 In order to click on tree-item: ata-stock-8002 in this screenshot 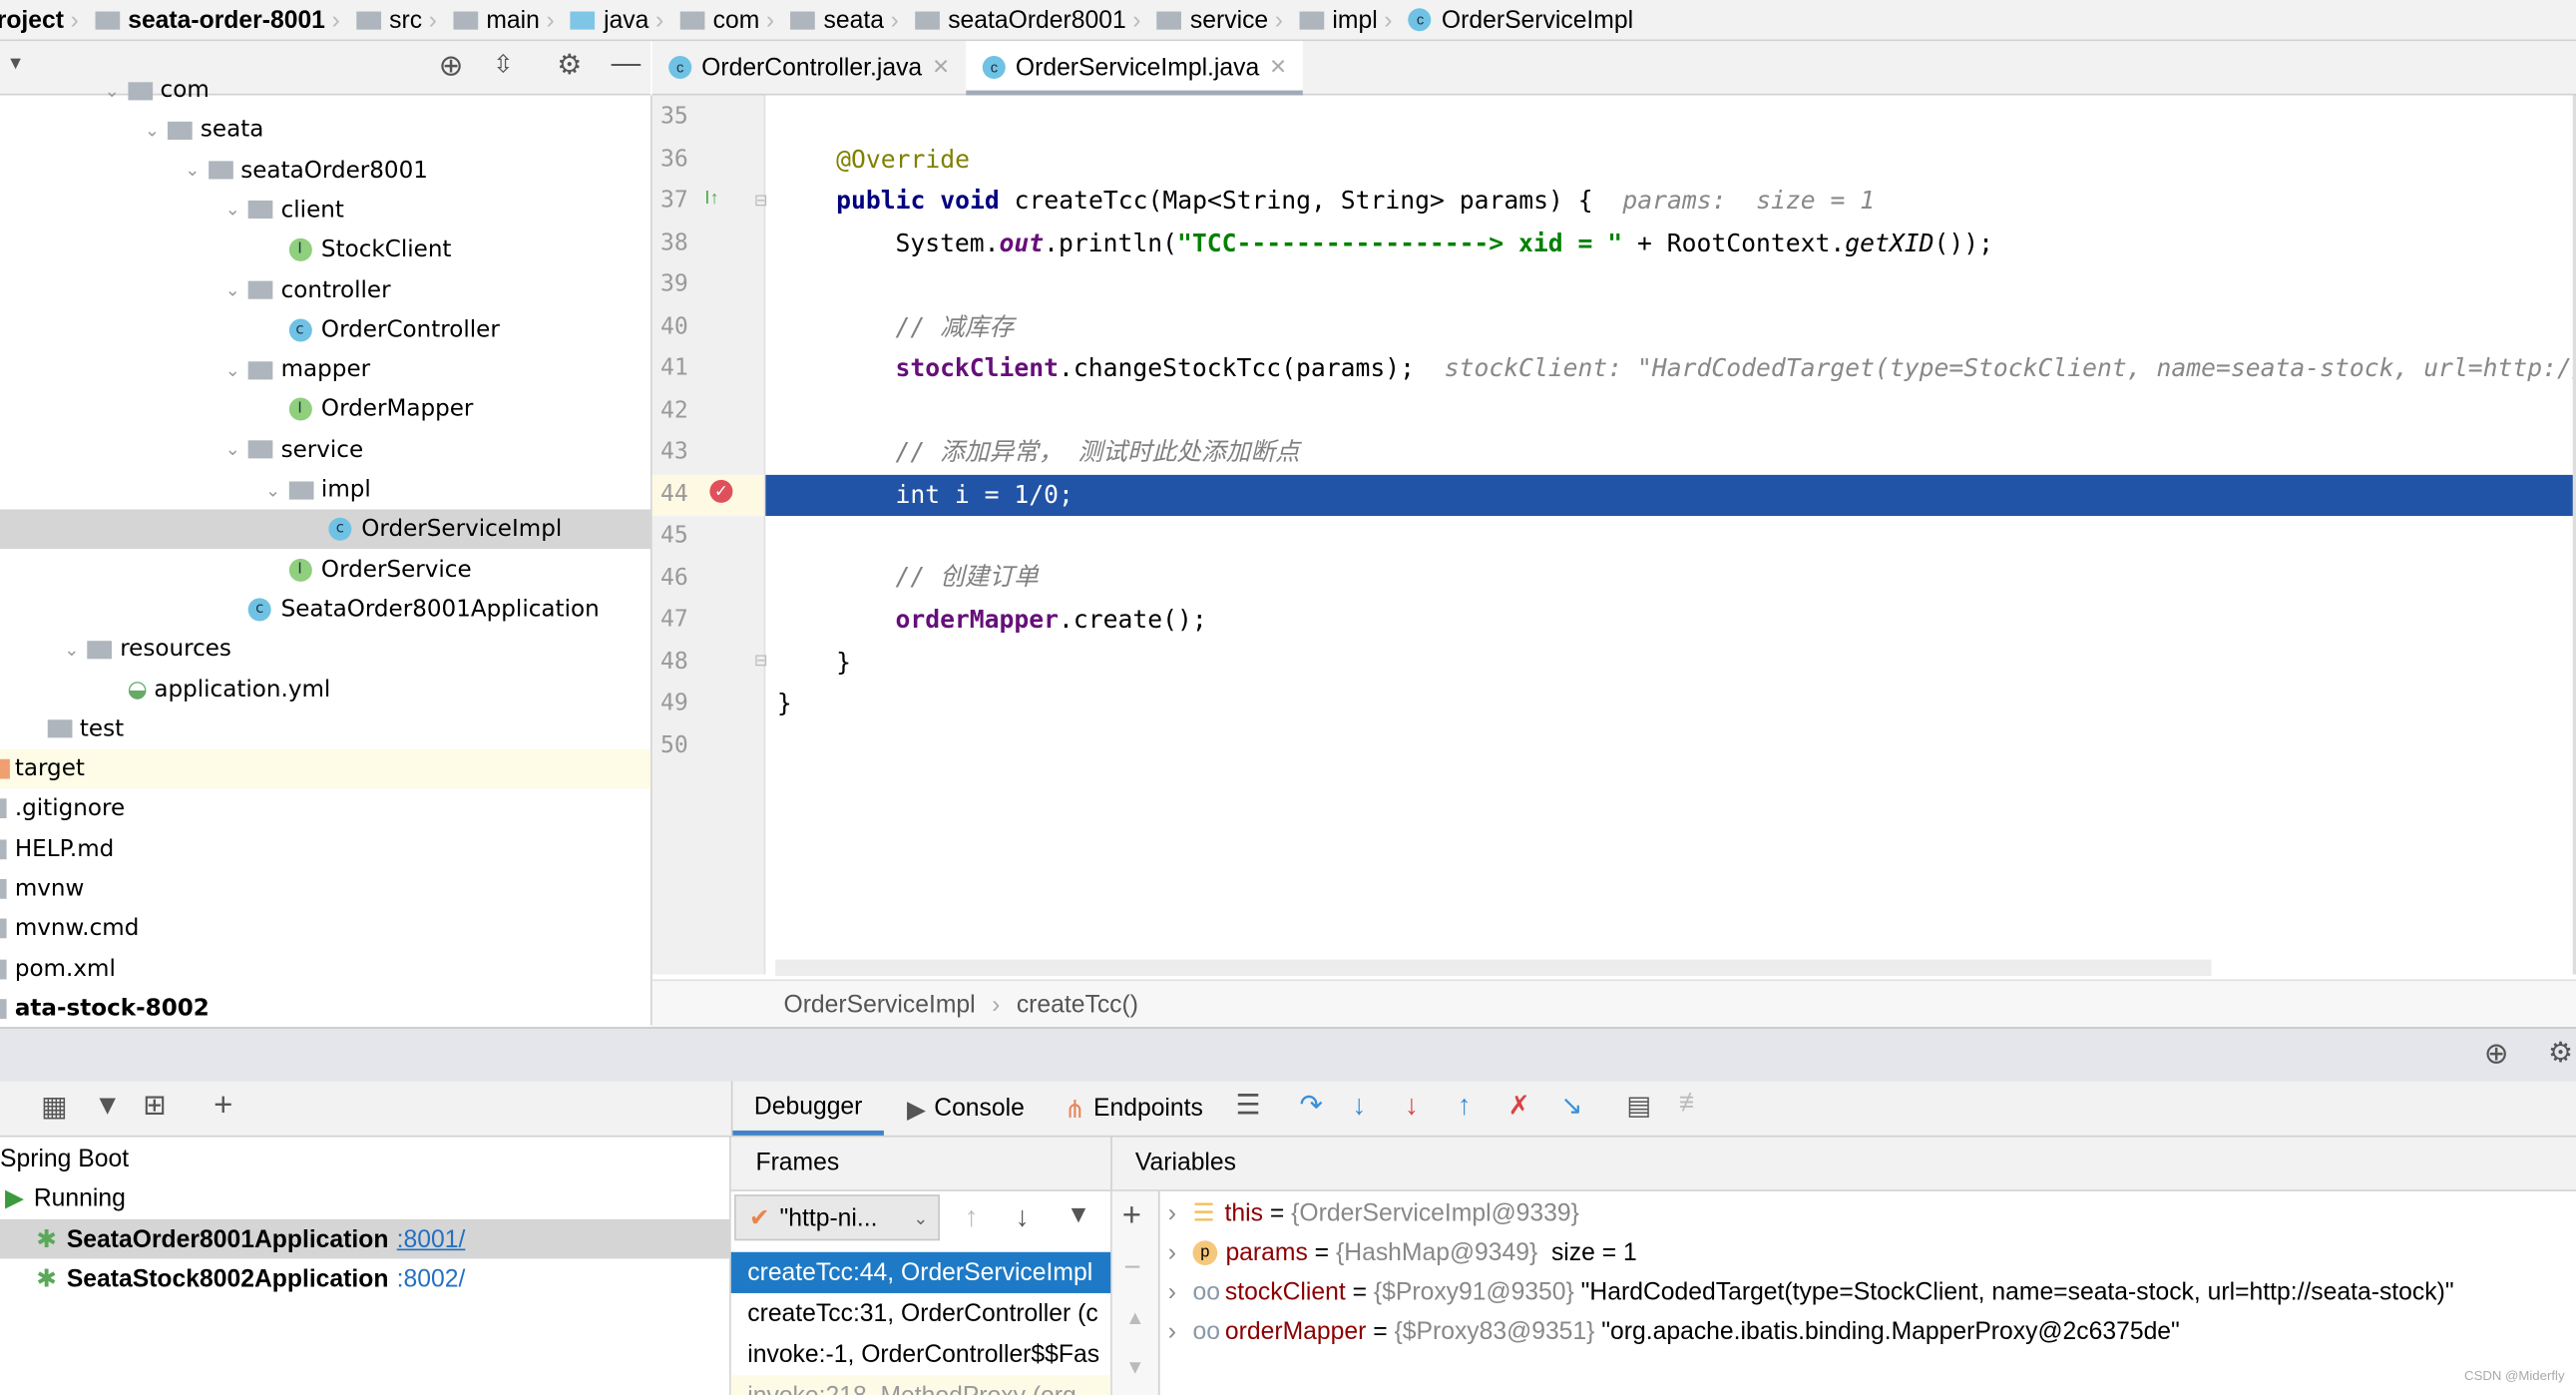, I will do `click(325, 1009)`.